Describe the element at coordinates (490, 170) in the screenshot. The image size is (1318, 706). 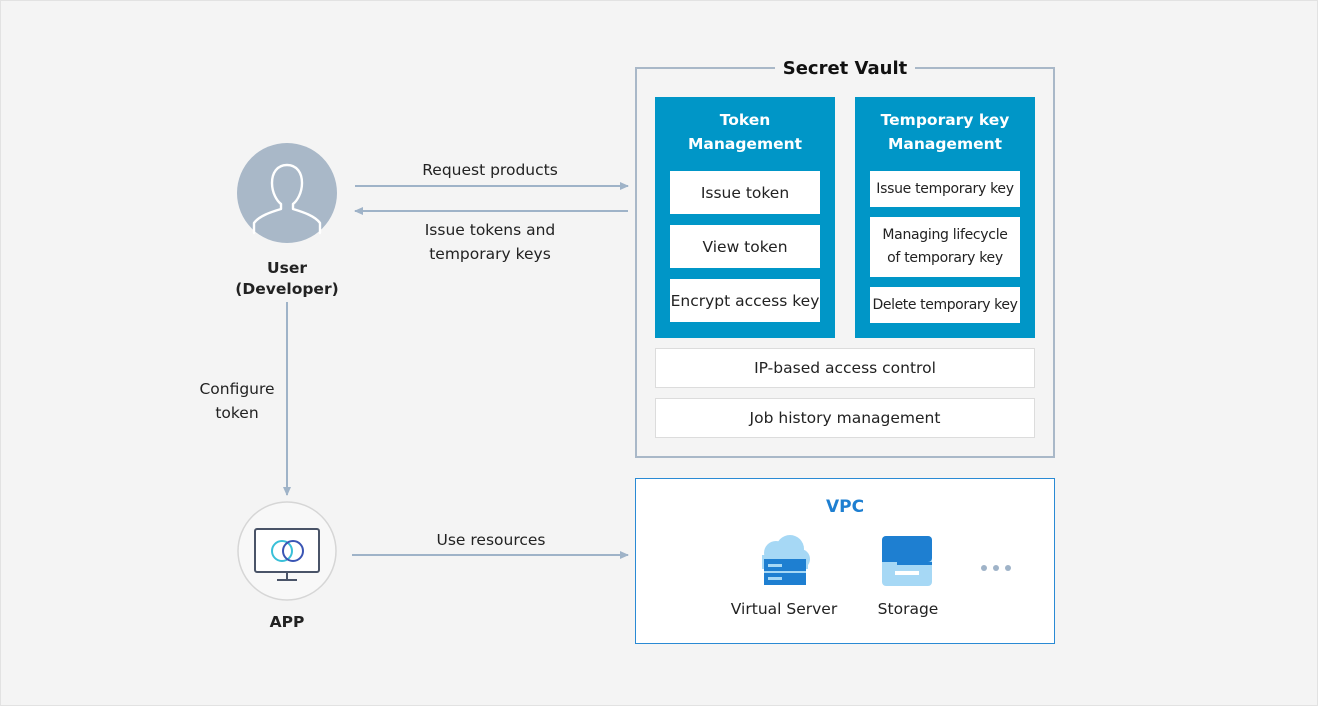
I see `request-products-label: Request products` at that location.